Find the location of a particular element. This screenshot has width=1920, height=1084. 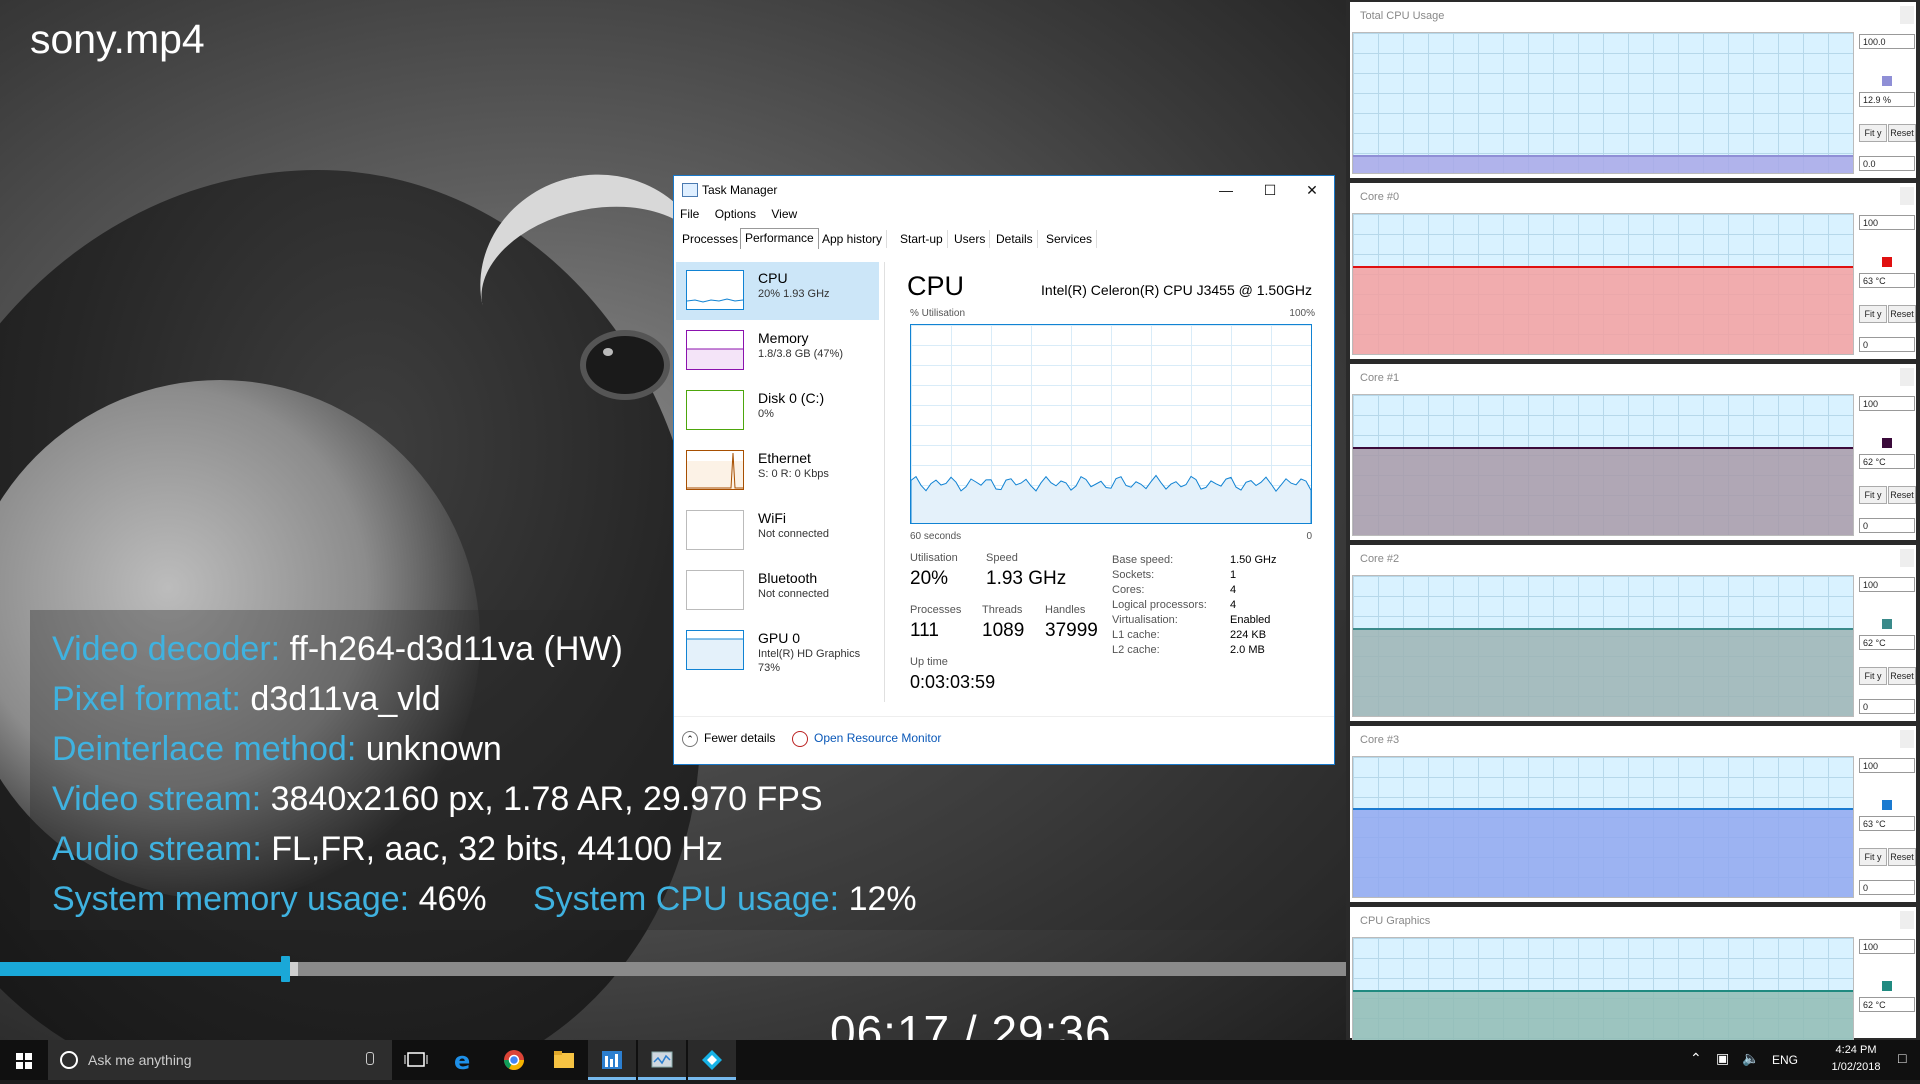

monitor-graph is located at coordinates (1603, 646).